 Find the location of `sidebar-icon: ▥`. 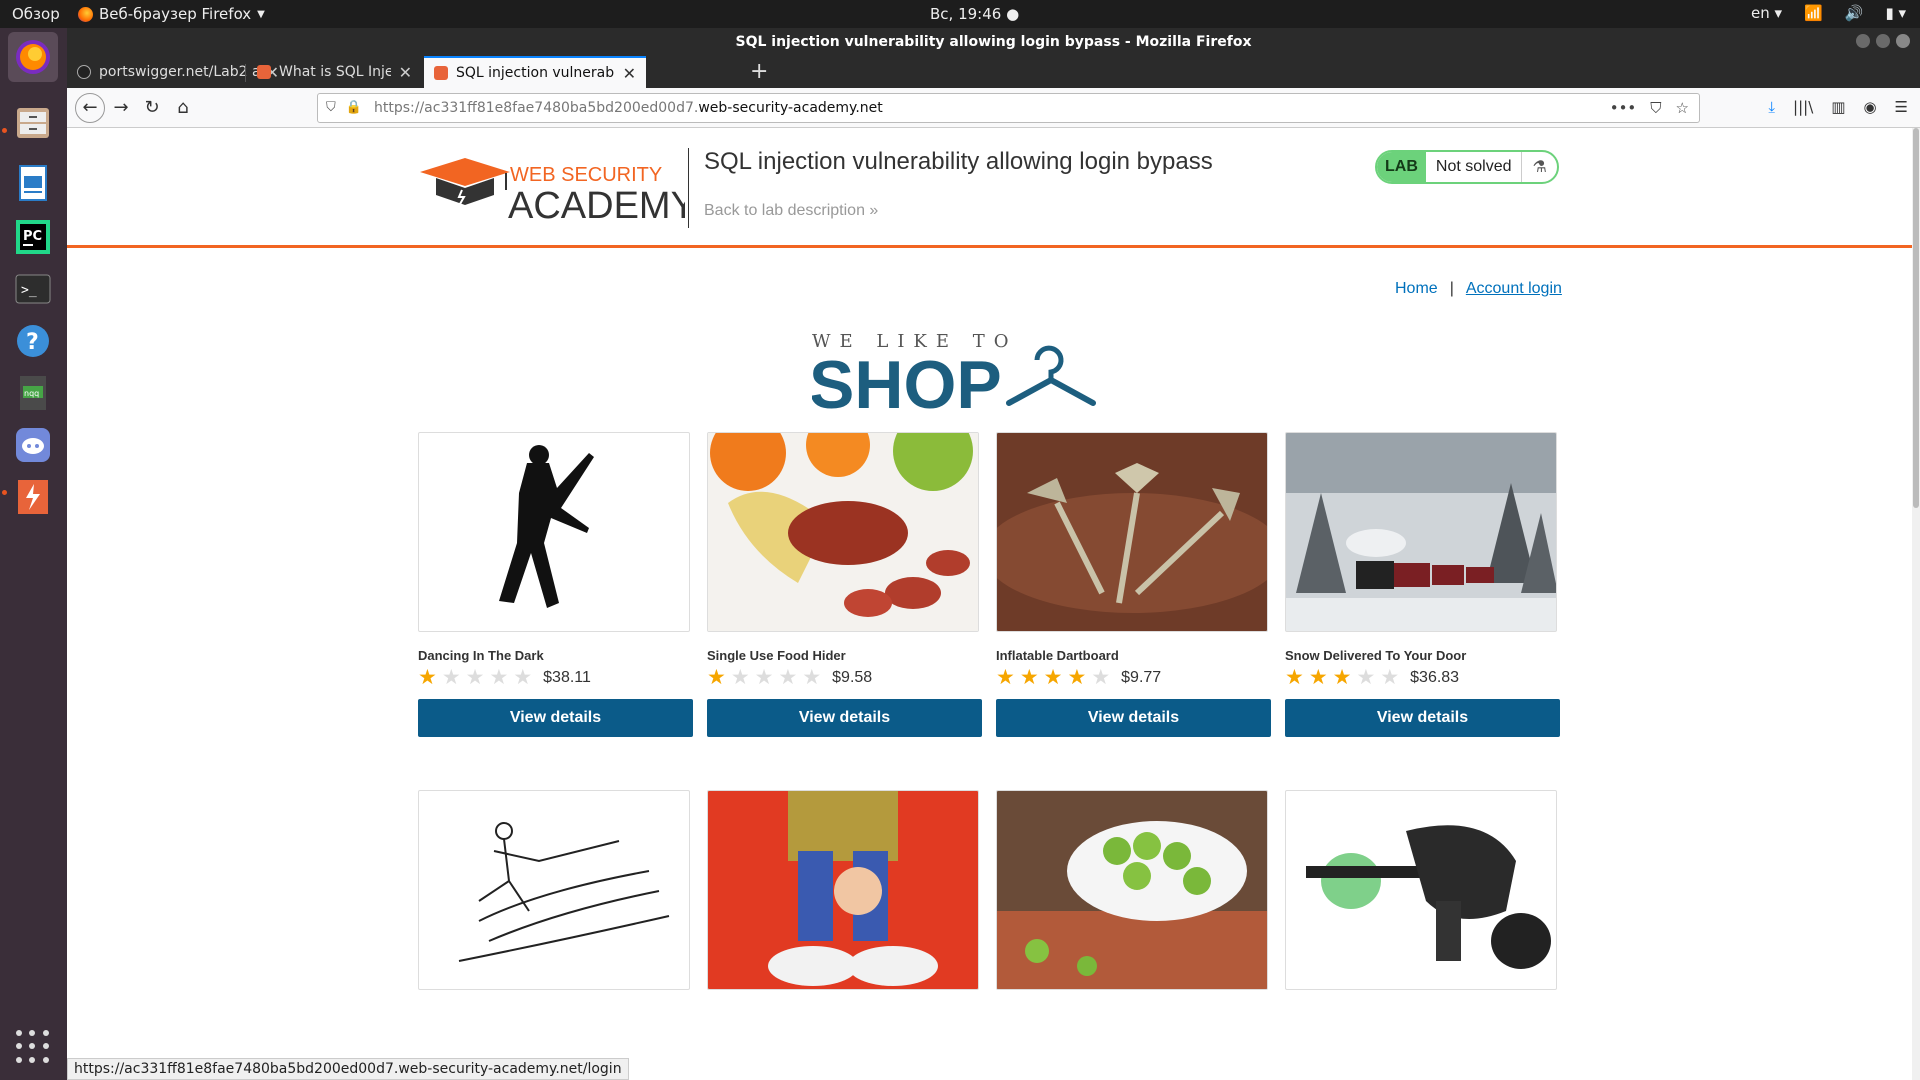

sidebar-icon: ▥ is located at coordinates (1838, 107).